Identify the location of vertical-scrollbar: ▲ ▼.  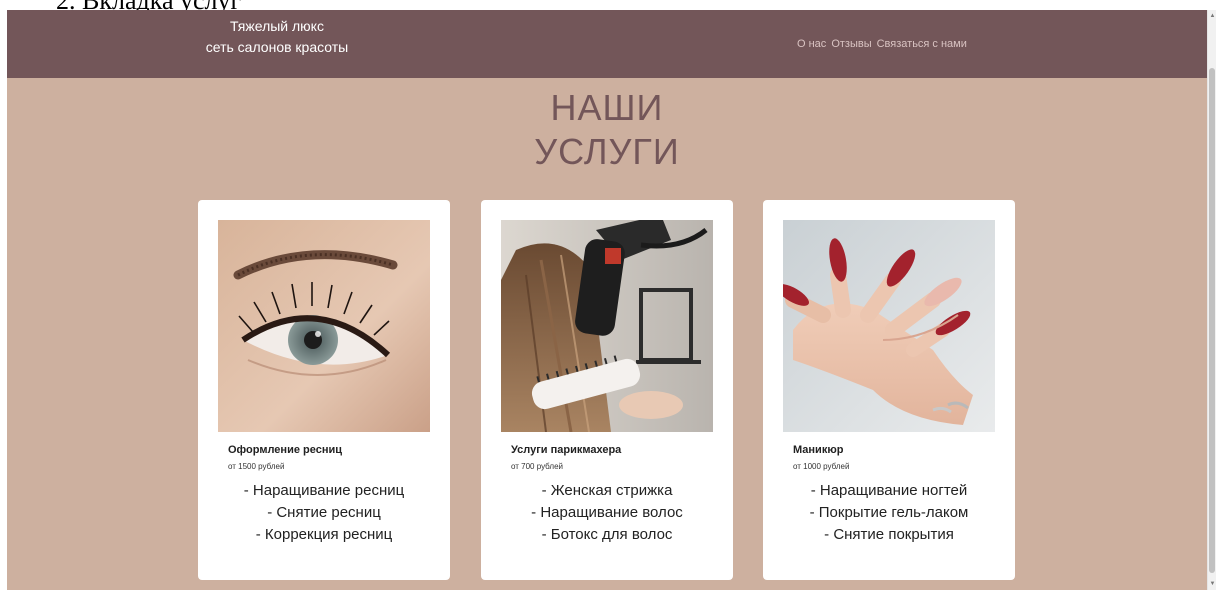
(1211, 300).